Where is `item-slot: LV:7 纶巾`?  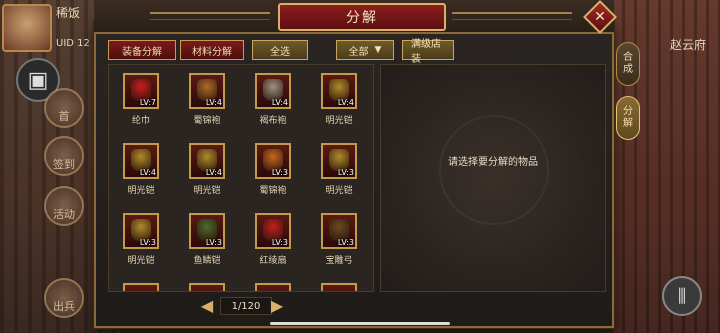 item-slot: LV:7 纶巾 is located at coordinates (141, 98).